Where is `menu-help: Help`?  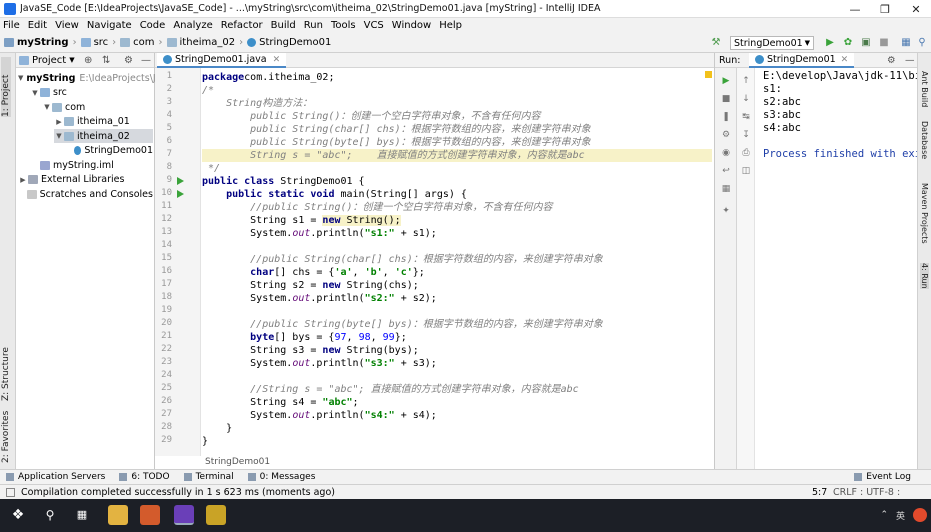
menu-help: Help is located at coordinates (450, 25).